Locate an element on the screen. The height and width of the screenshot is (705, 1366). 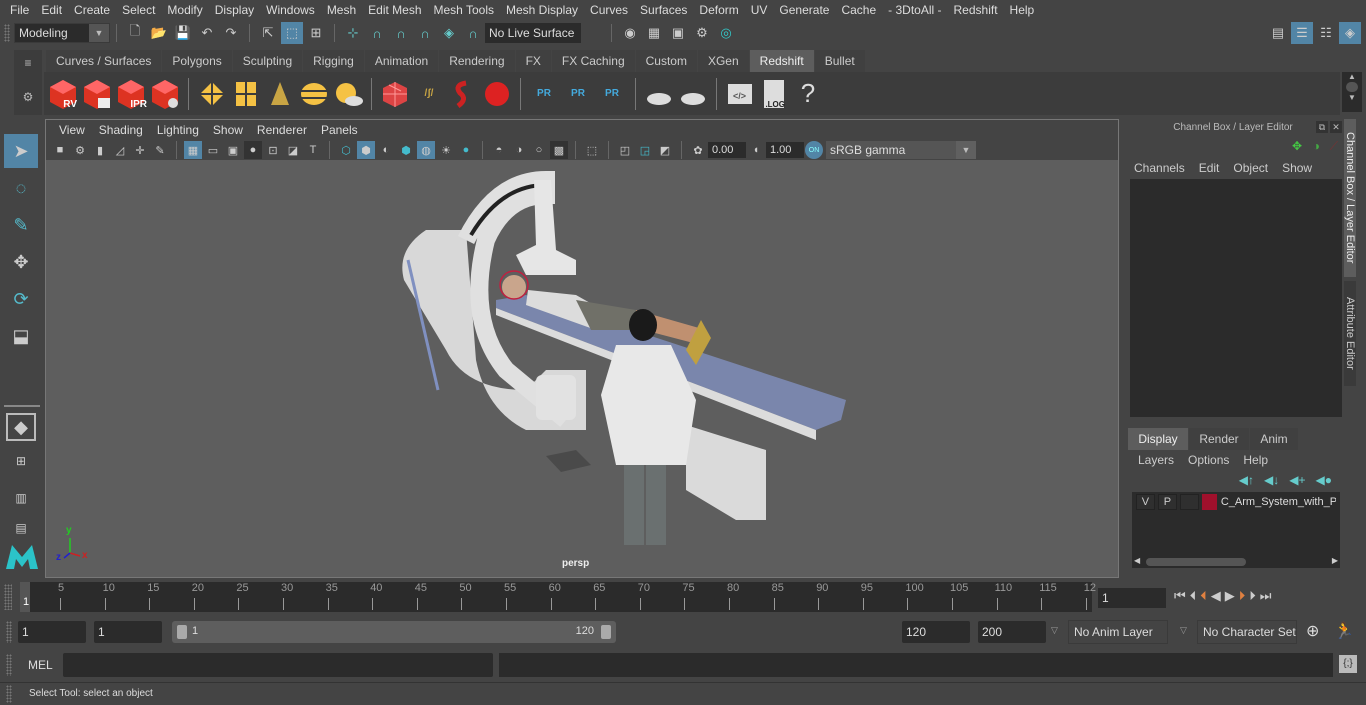
current-frame-field: 1 is located at coordinates (1132, 598).